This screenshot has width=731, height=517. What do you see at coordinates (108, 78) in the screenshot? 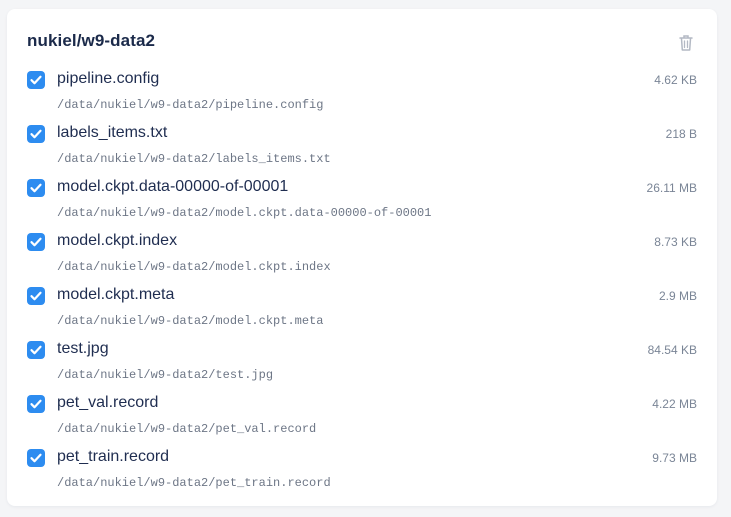
I see `file-name: pipeline.config` at bounding box center [108, 78].